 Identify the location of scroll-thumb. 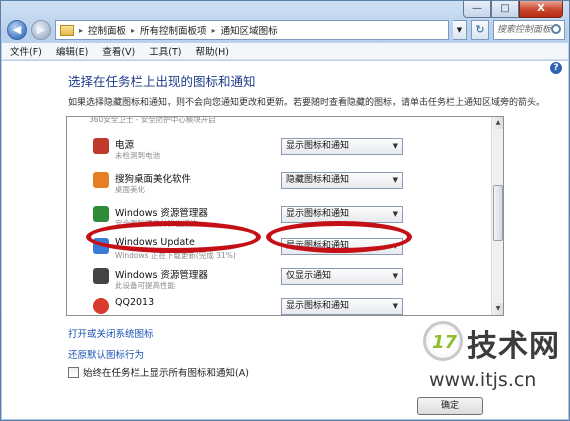
(498, 213).